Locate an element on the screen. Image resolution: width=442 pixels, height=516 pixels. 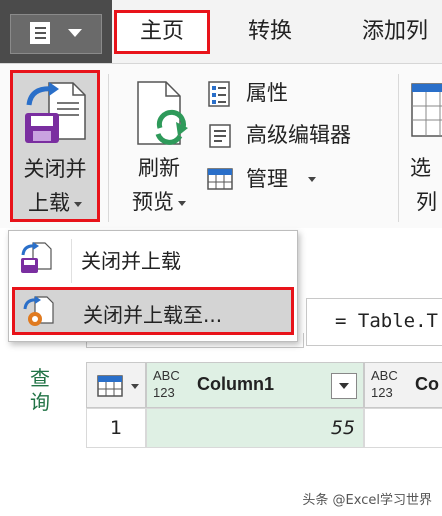
column-header-column2: ABC 123 Co is located at coordinates (403, 385).